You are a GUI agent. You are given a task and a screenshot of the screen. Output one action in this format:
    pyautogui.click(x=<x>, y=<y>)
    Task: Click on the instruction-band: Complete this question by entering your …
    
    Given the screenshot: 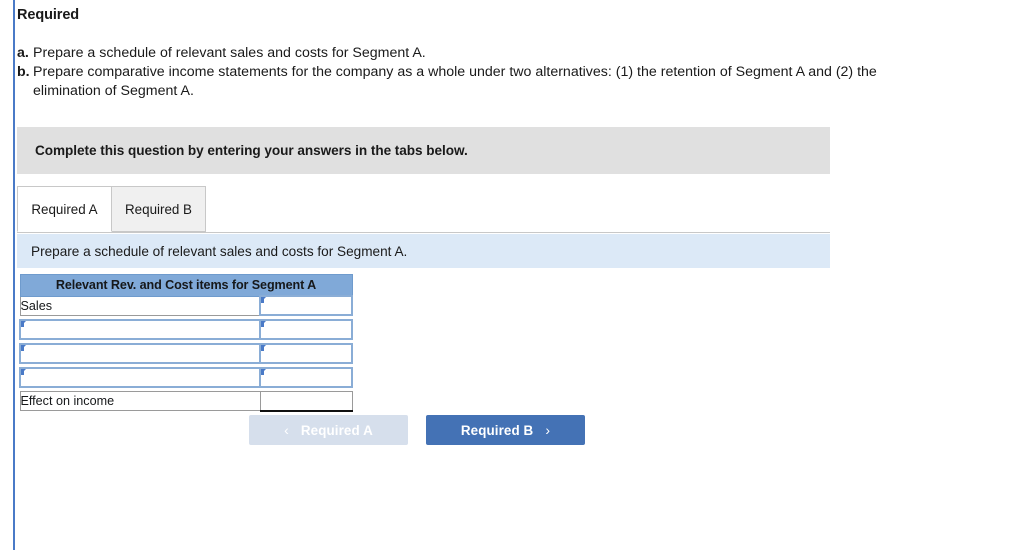 What is the action you would take?
    pyautogui.click(x=423, y=150)
    